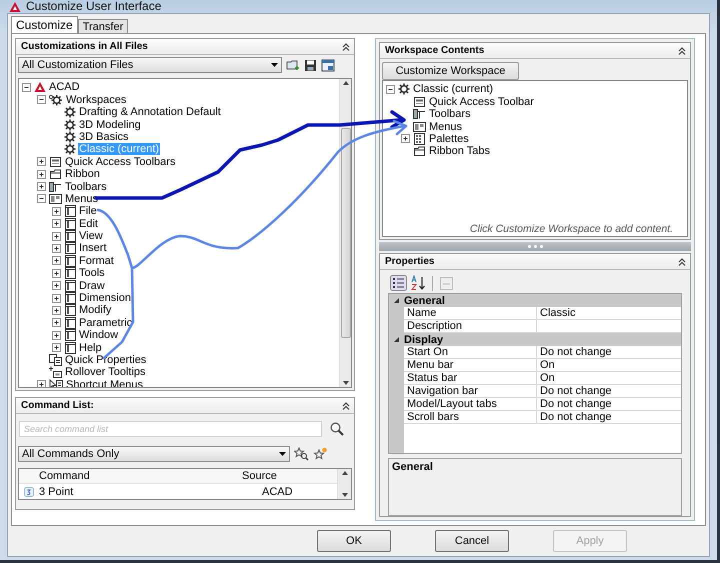 The width and height of the screenshot is (720, 563). Describe the element at coordinates (328, 65) in the screenshot. I see `save-as-icon` at that location.